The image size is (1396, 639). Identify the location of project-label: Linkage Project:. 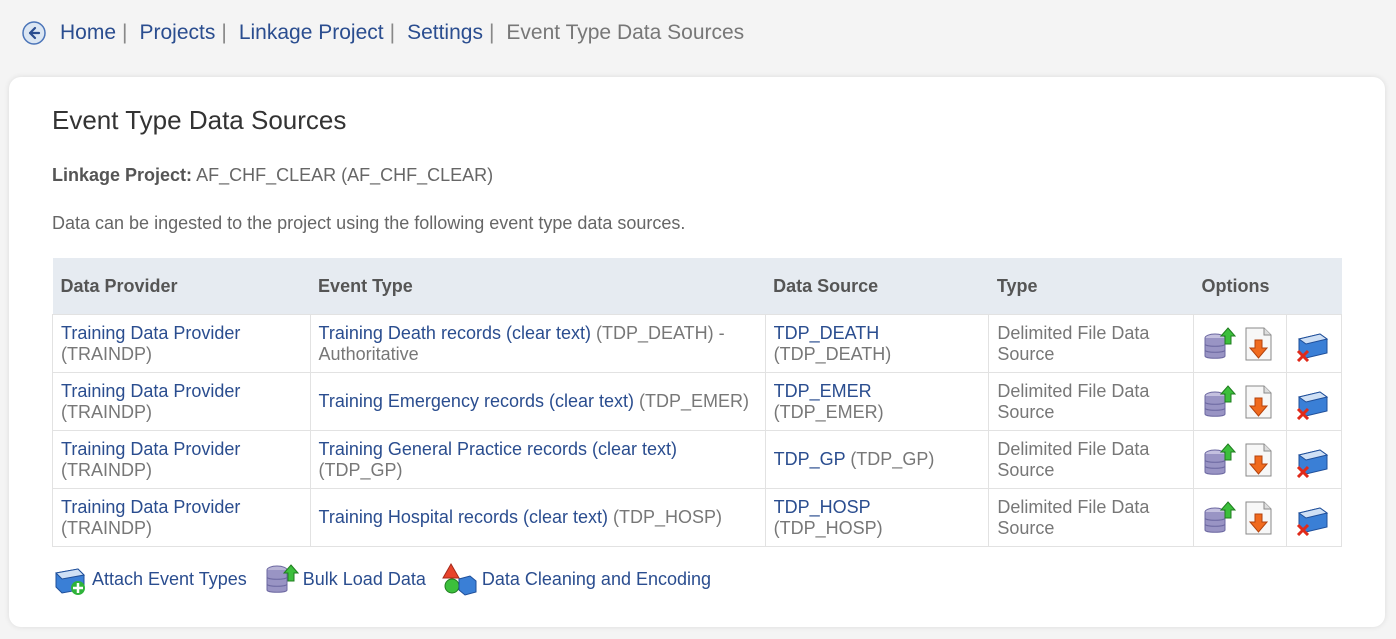
(122, 175).